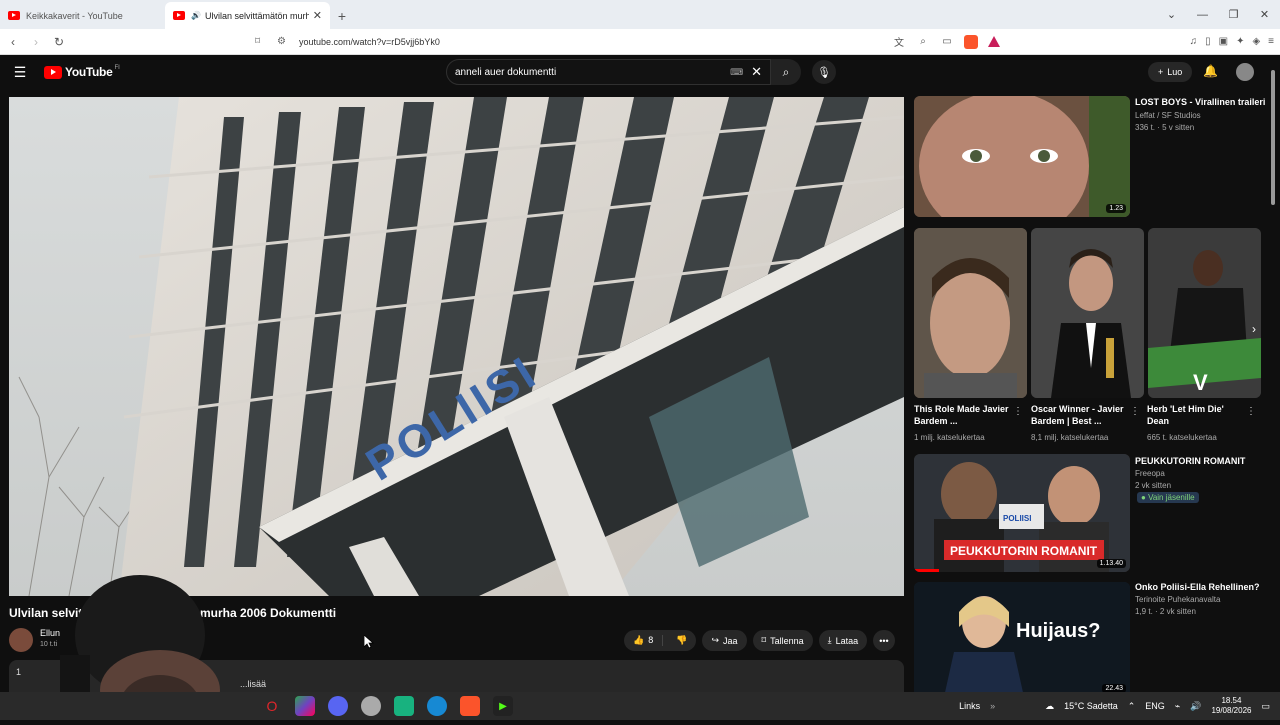 The width and height of the screenshot is (1280, 725). I want to click on tab-ulvila-video: 🔊 Ulvilan selvittämätön murha ✕, so click(247, 15).